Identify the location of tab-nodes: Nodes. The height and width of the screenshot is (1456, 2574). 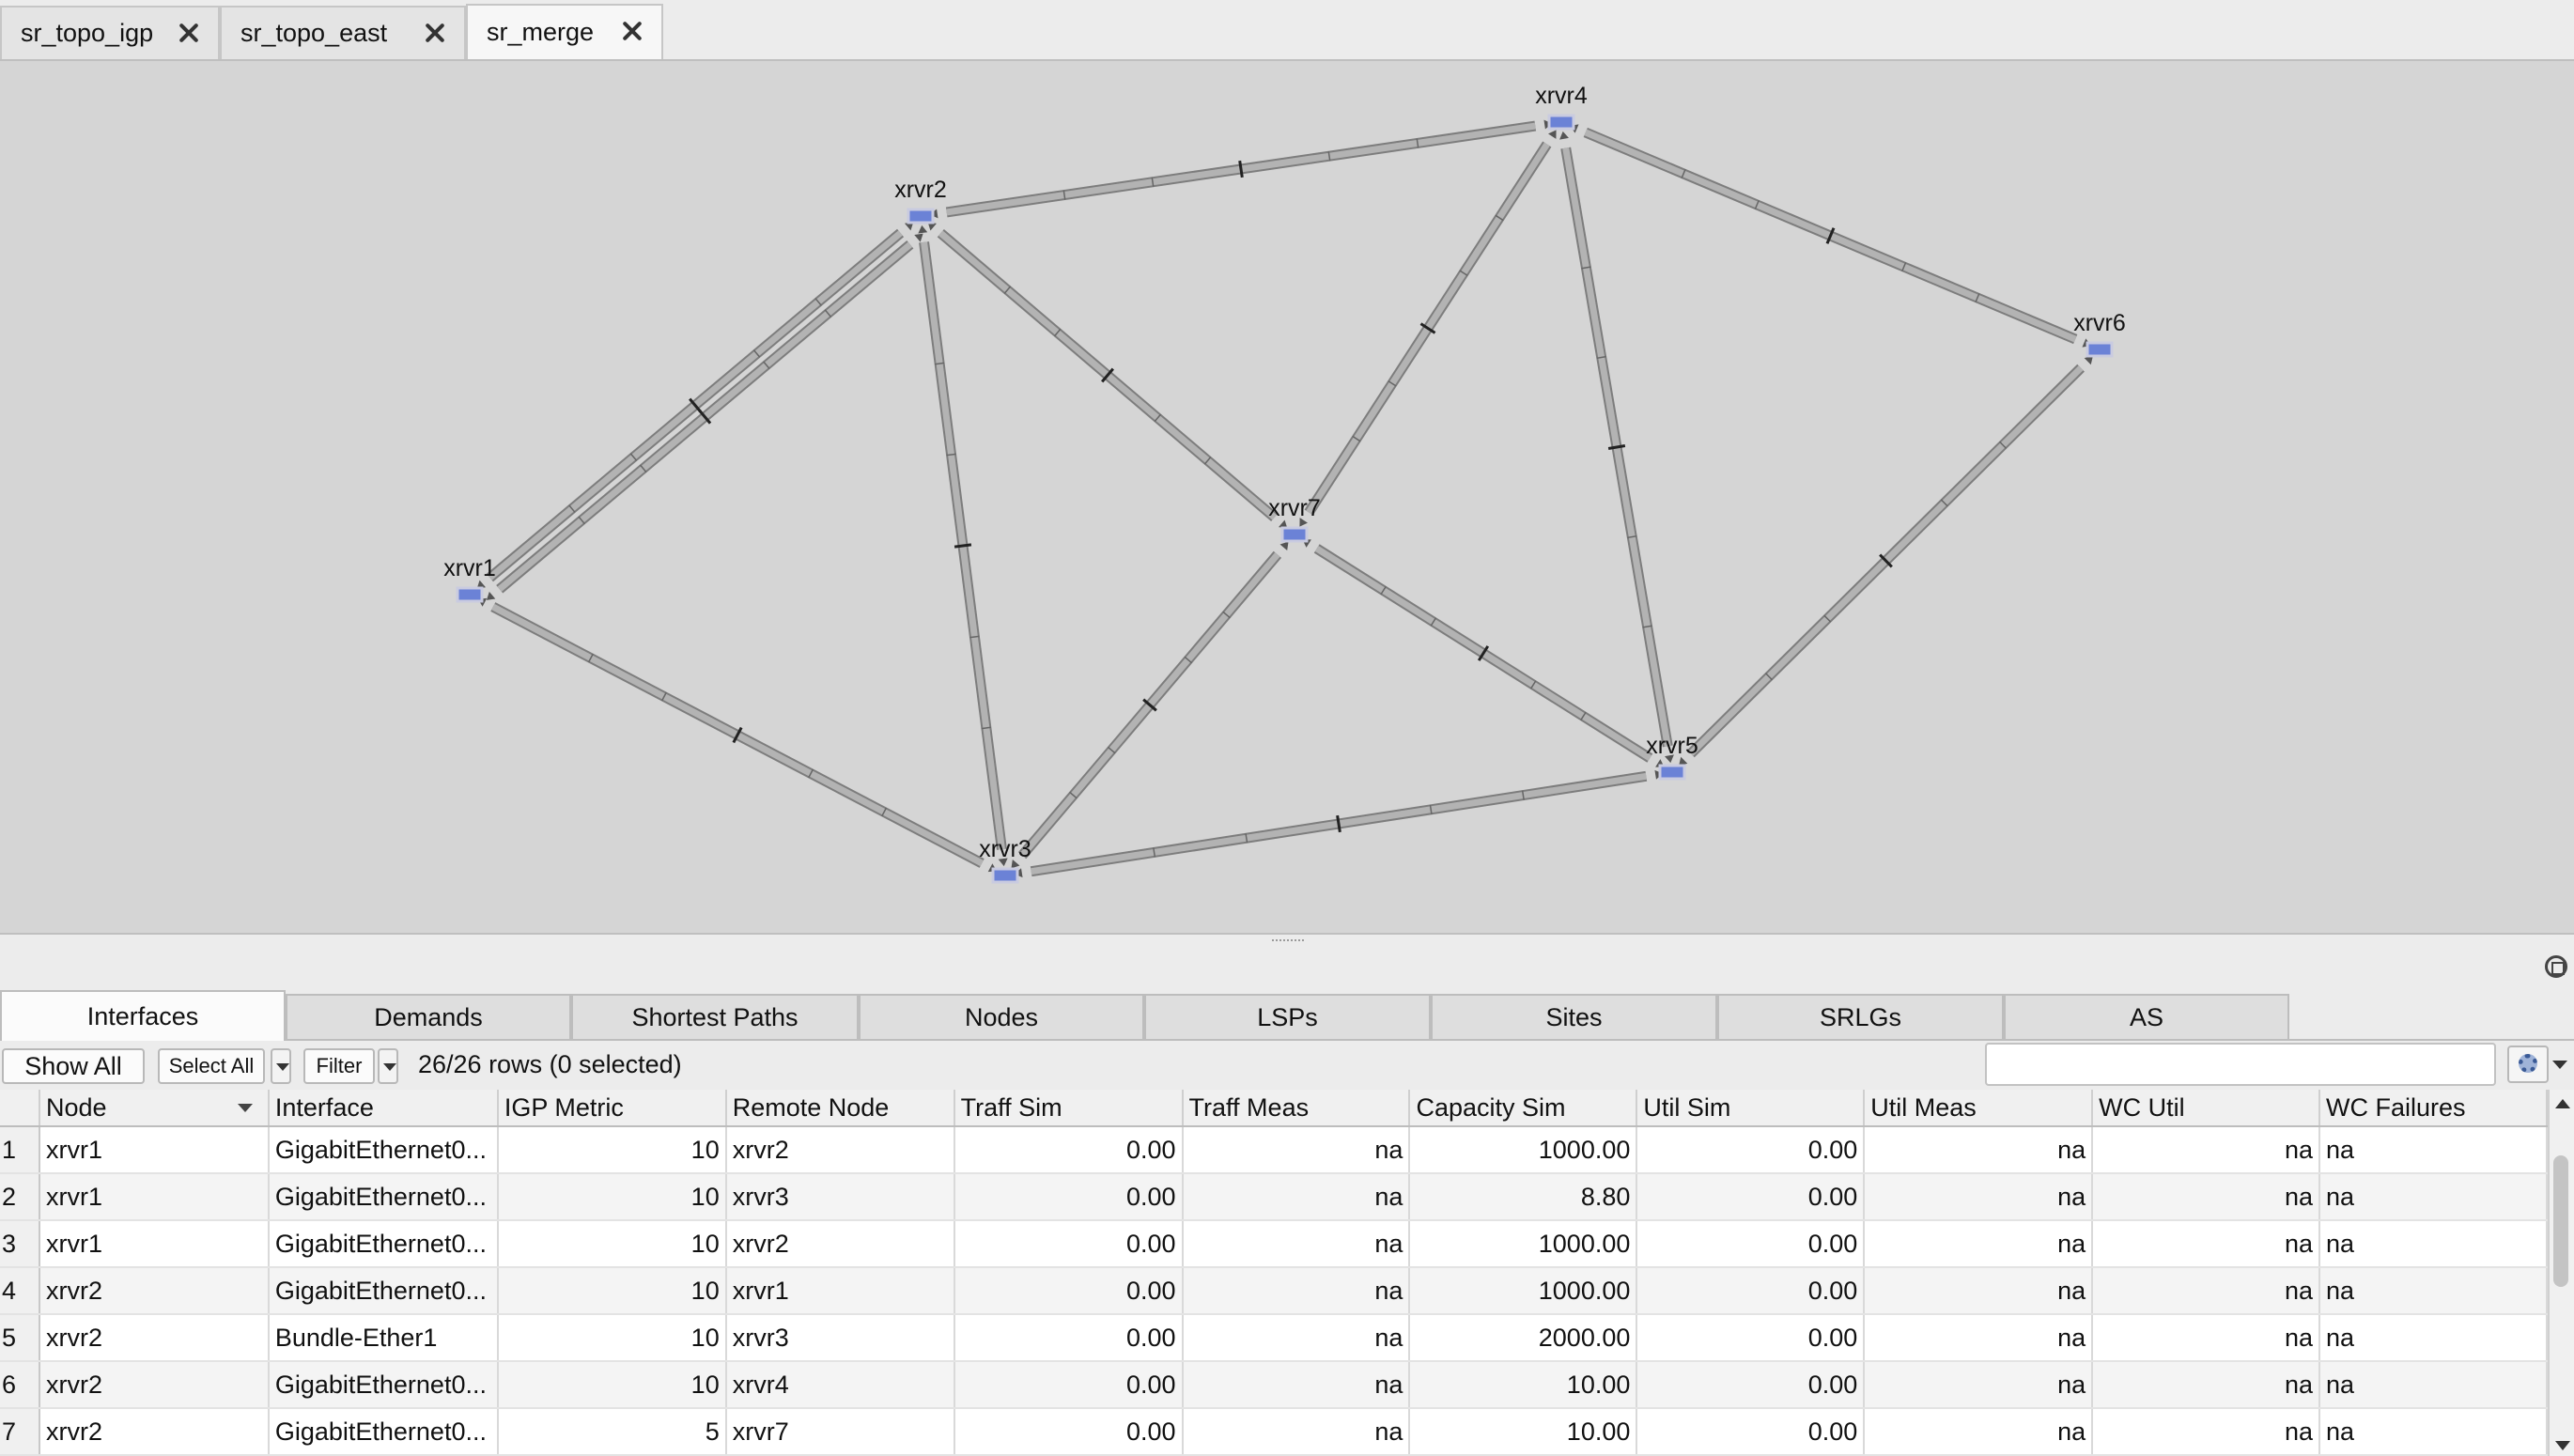
(1001, 1016).